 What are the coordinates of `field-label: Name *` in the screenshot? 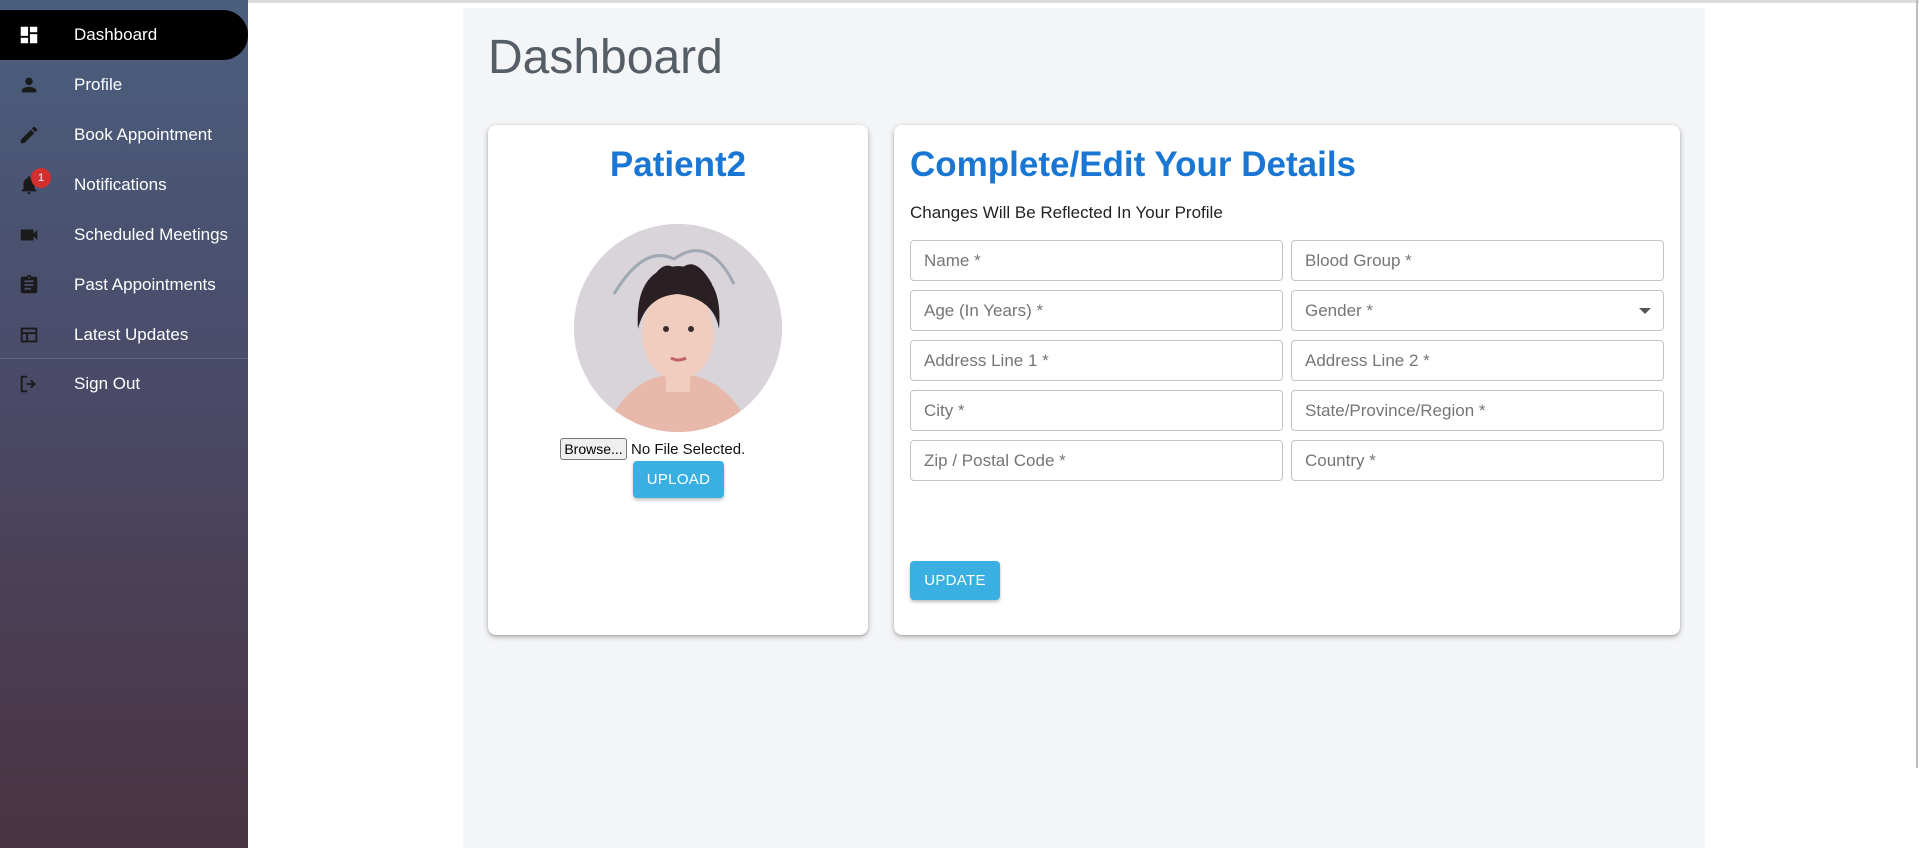 It's located at (952, 260).